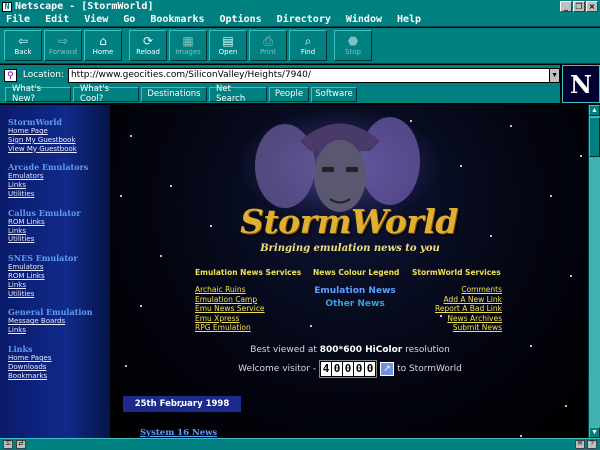 This screenshot has height=450, width=600. What do you see at coordinates (230, 328) in the screenshot?
I see `news-service-link: RPG Emulation` at bounding box center [230, 328].